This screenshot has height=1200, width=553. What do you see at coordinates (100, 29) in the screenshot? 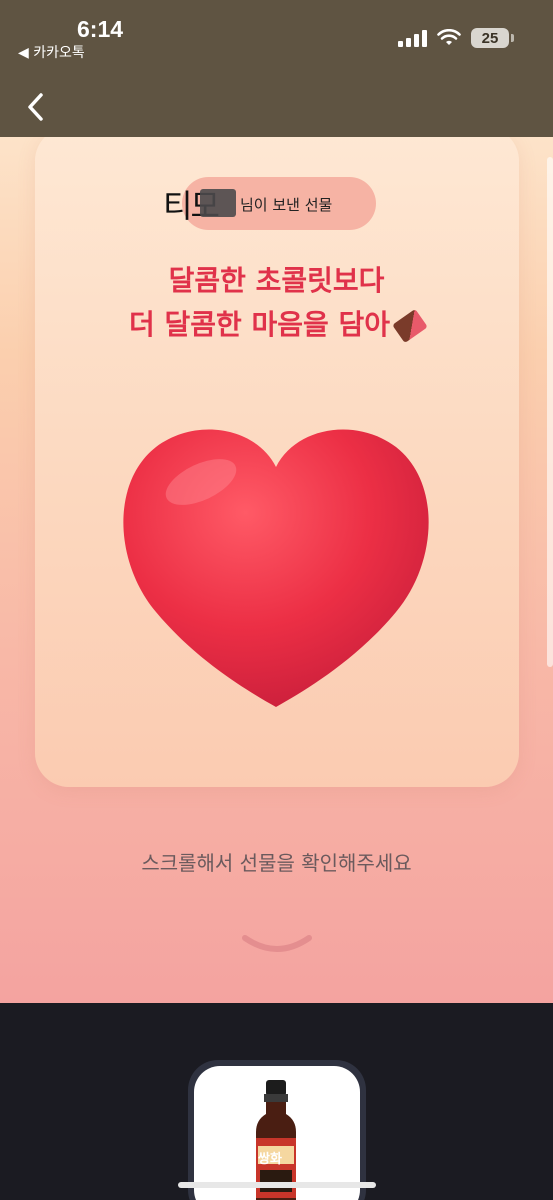
I see `status-time: 6:14` at bounding box center [100, 29].